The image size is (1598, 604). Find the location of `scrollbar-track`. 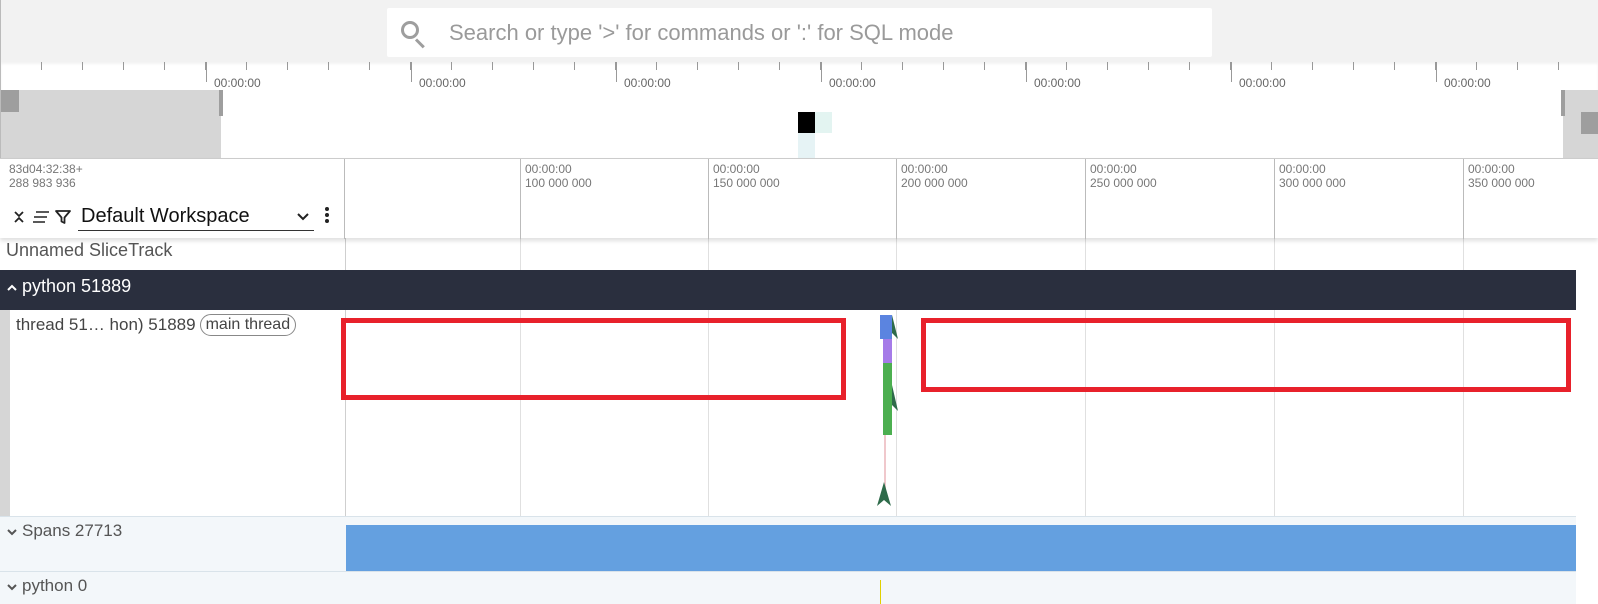

scrollbar-track is located at coordinates (1587, 421).